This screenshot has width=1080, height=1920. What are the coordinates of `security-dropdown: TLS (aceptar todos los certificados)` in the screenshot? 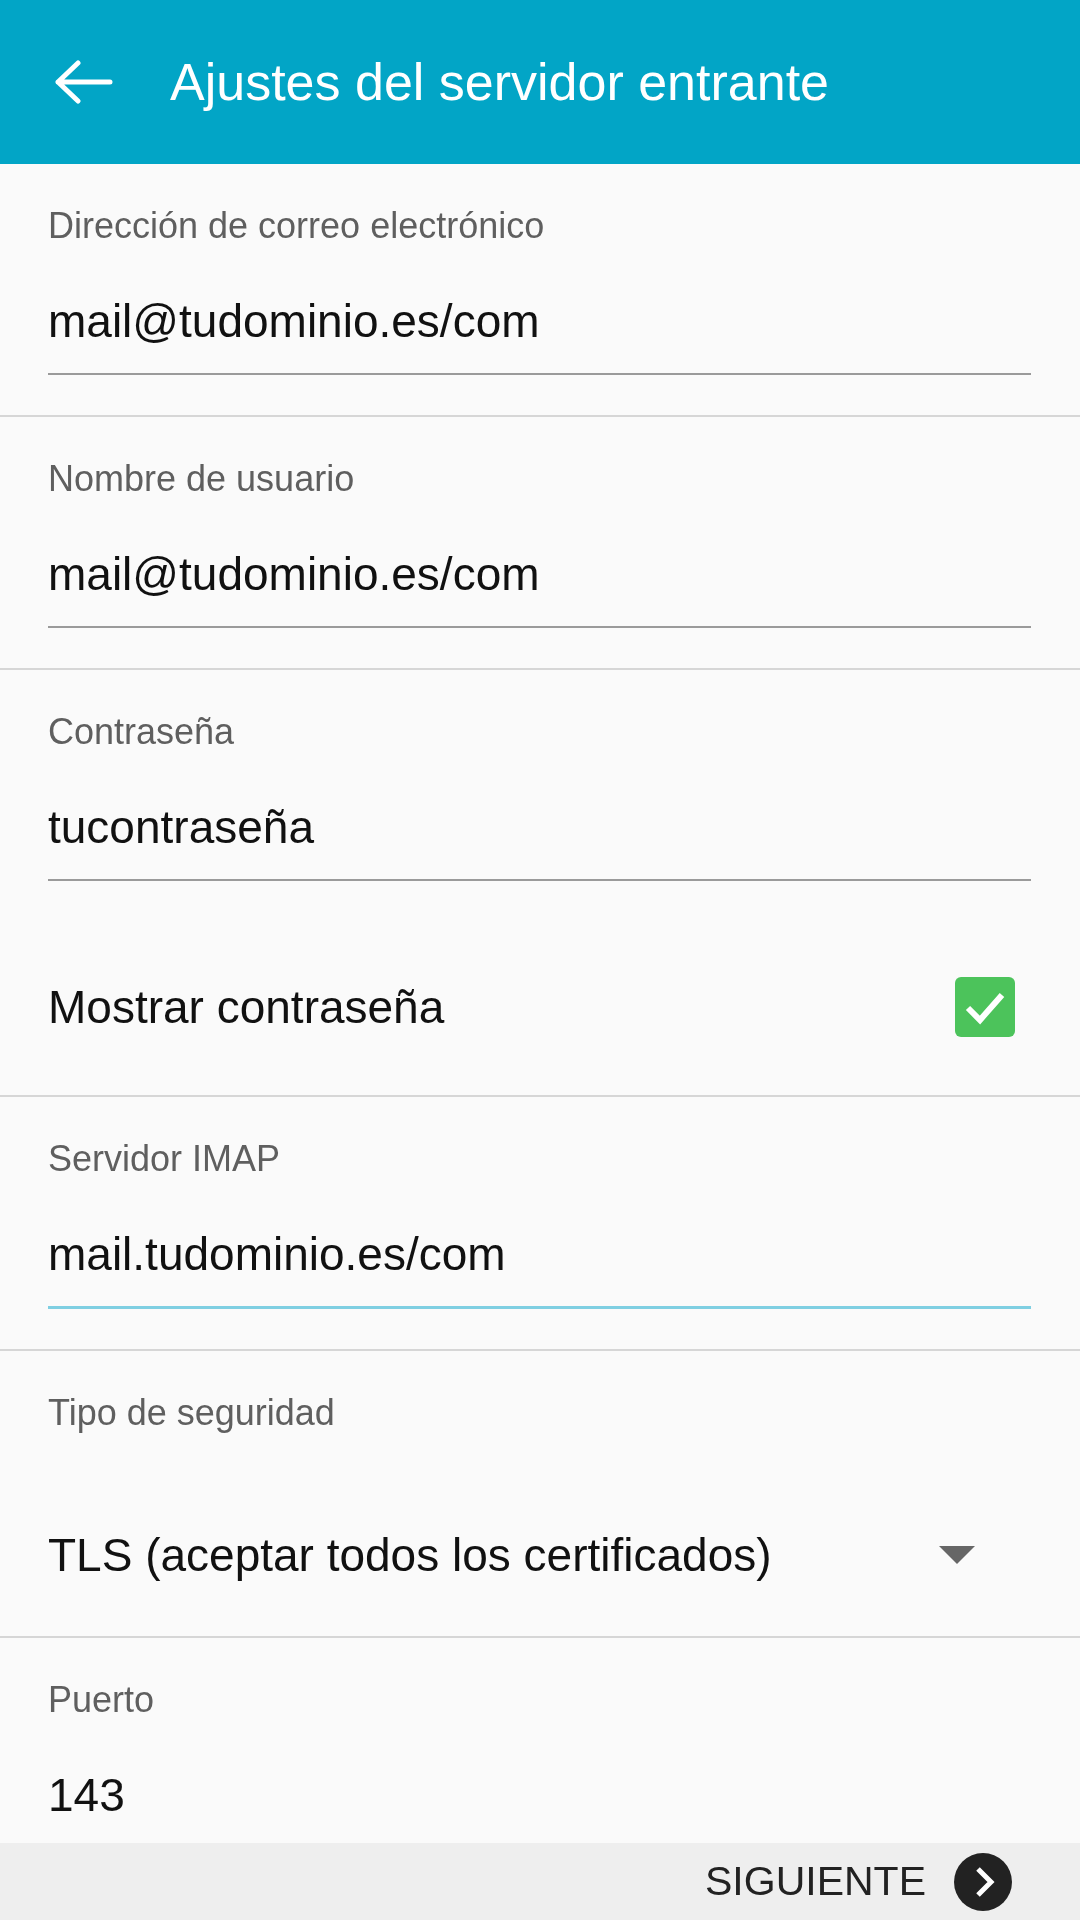 It's located at (539, 1555).